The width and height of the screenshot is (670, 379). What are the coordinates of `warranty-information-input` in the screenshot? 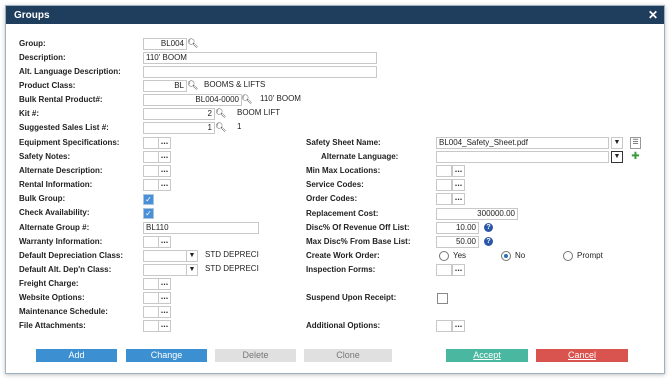 It's located at (151, 242).